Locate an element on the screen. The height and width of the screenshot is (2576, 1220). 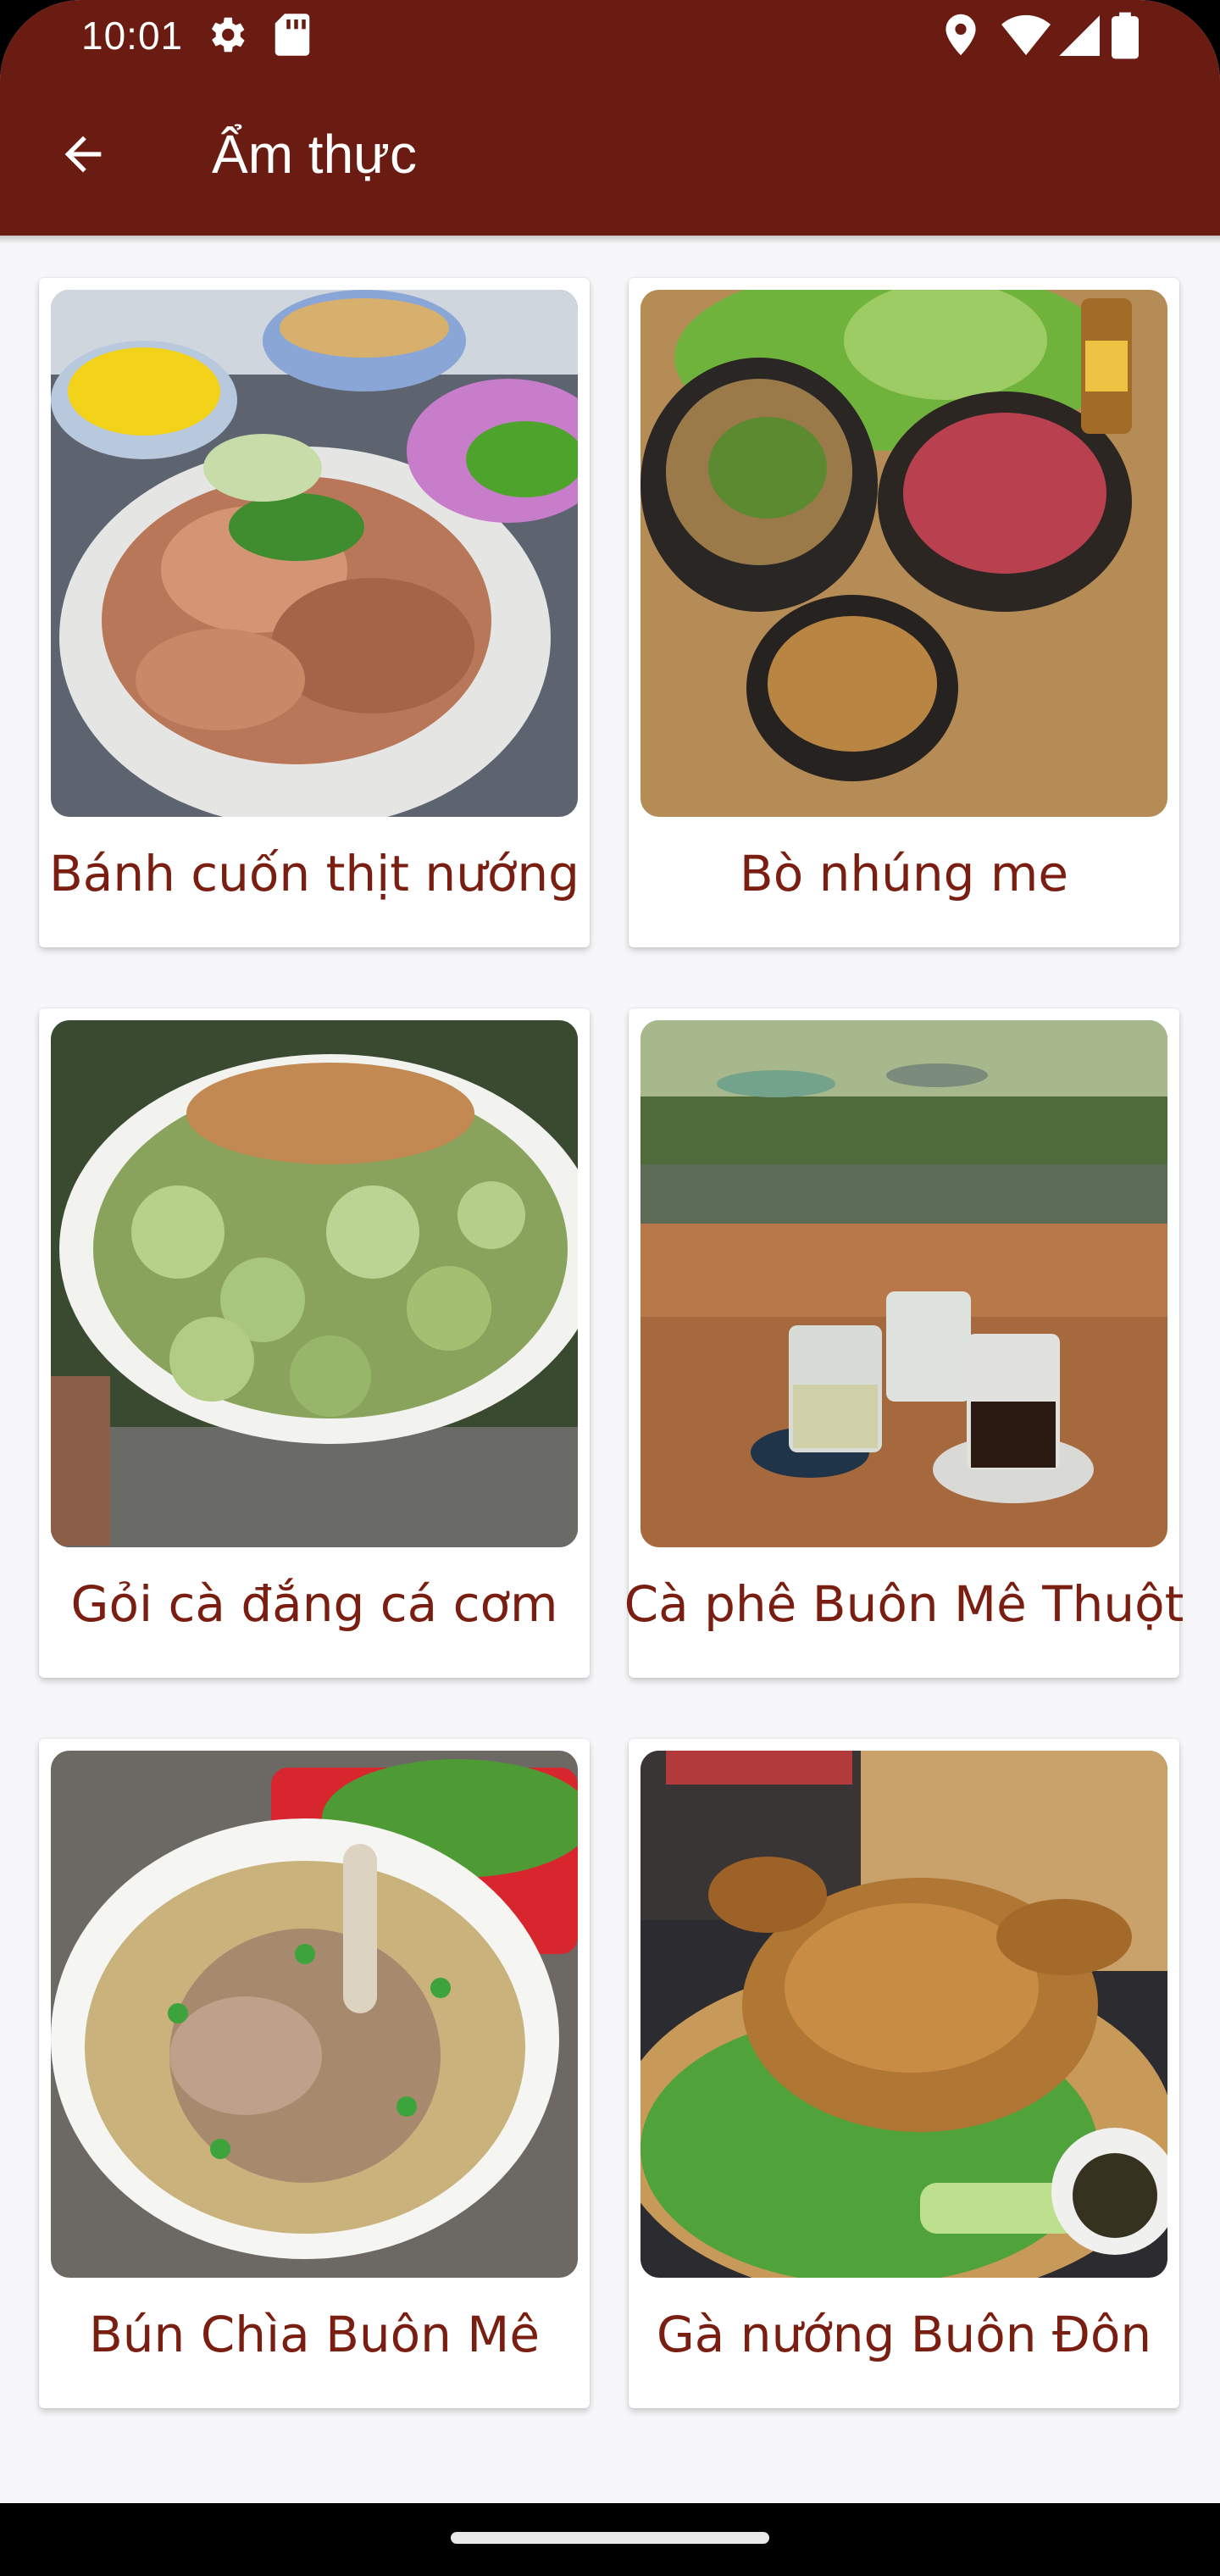
dish-card: Bún Chìa Buôn Mê is located at coordinates (314, 2073).